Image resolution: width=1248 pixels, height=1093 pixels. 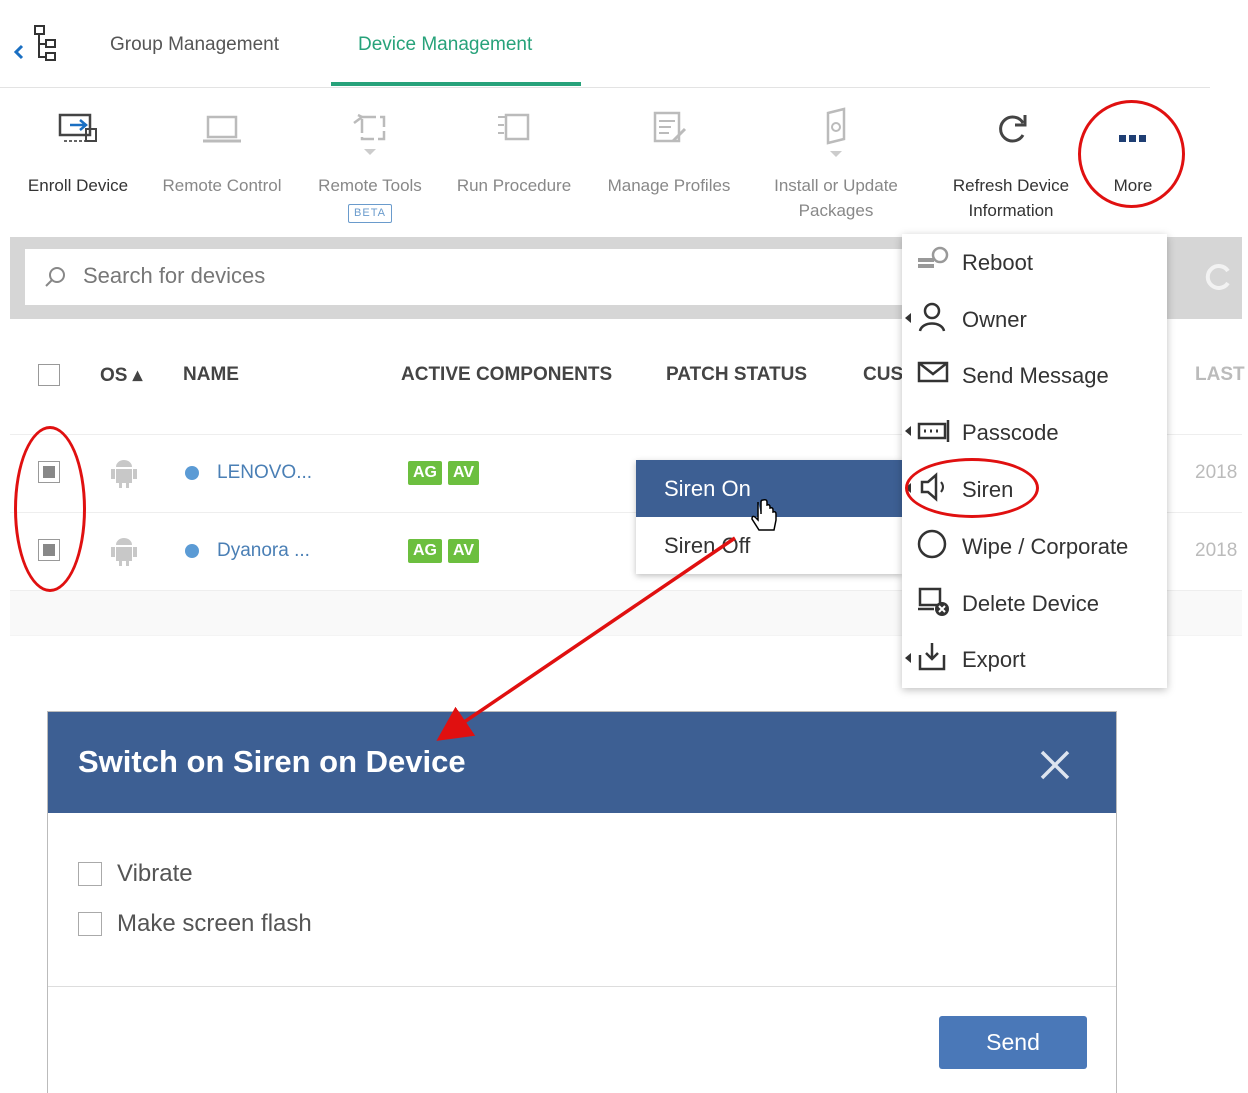 What do you see at coordinates (78, 185) in the screenshot?
I see `enroll-device-label: Enroll Device` at bounding box center [78, 185].